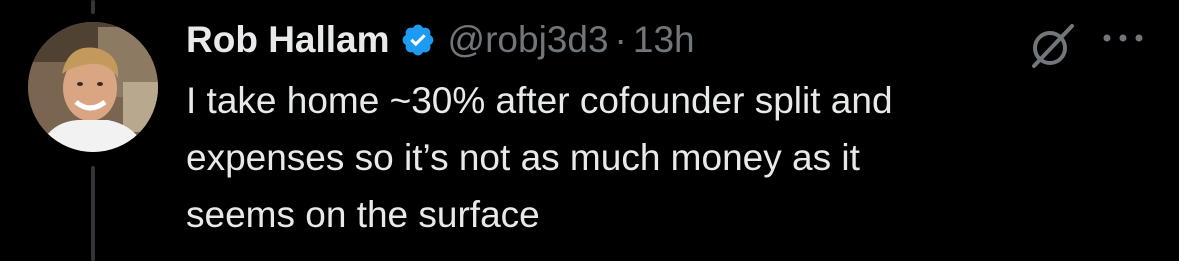 The height and width of the screenshot is (261, 1179). Describe the element at coordinates (528, 40) in the screenshot. I see `handle: @robj3d3` at that location.